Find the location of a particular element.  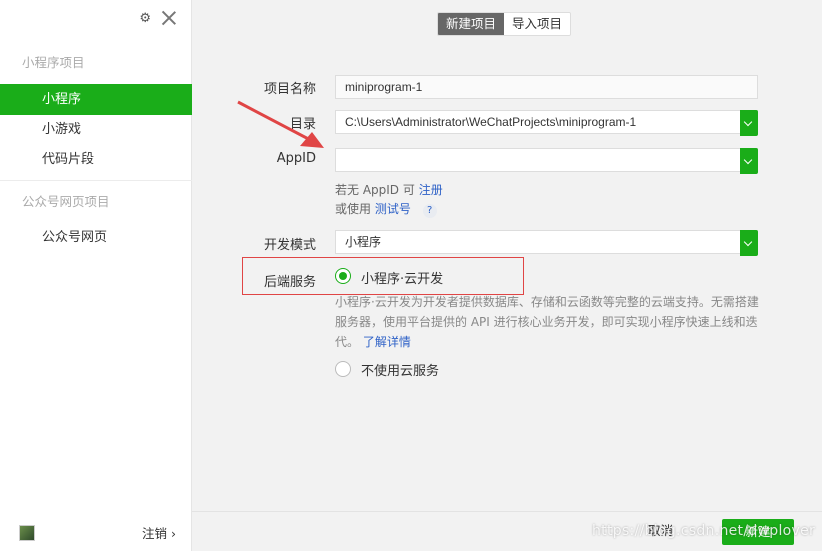

project-name-input: miniprogram-1 is located at coordinates (546, 87).